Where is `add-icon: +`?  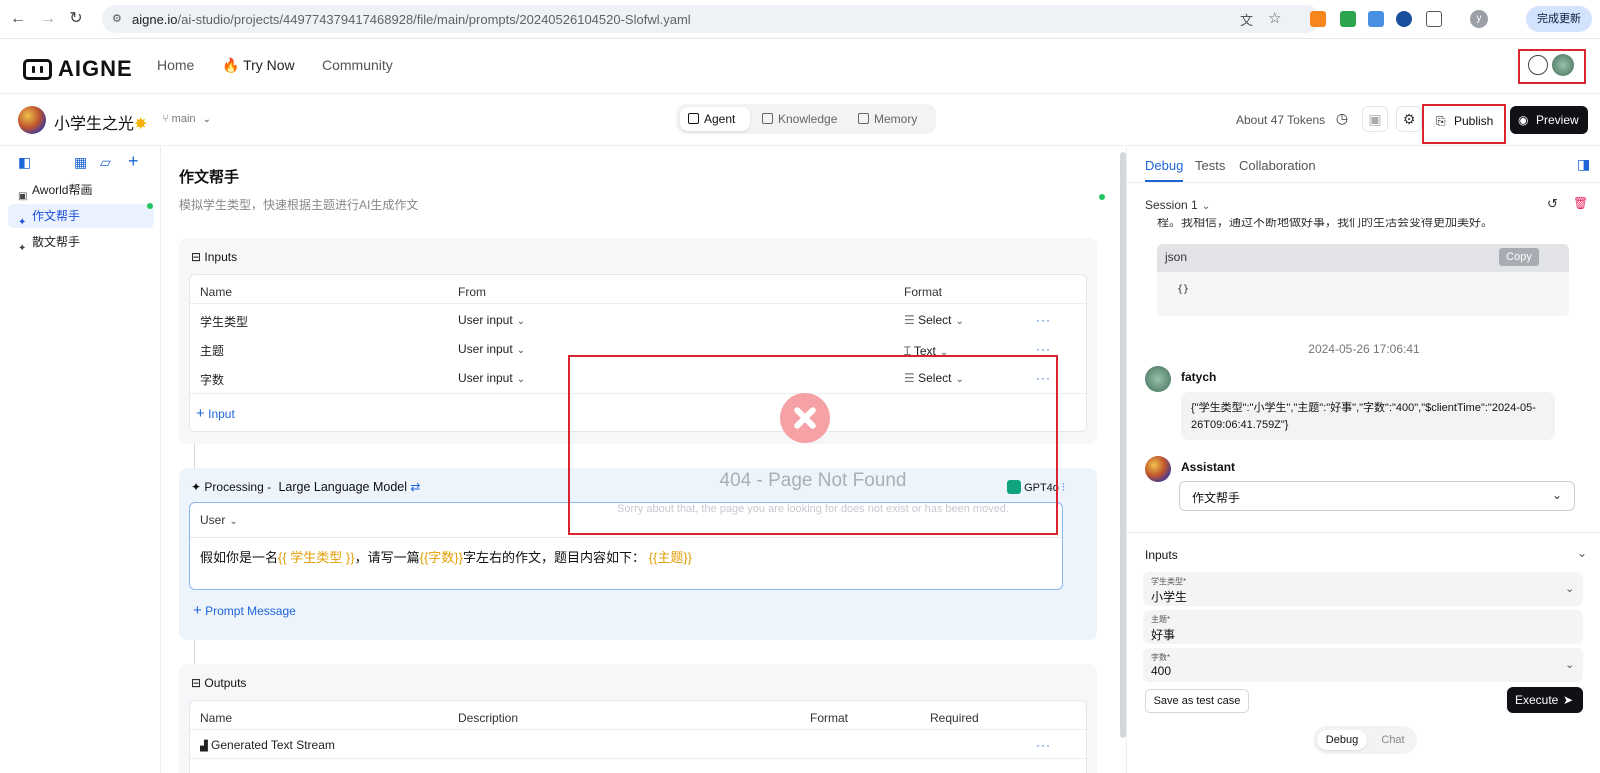
add-icon: + is located at coordinates (133, 161).